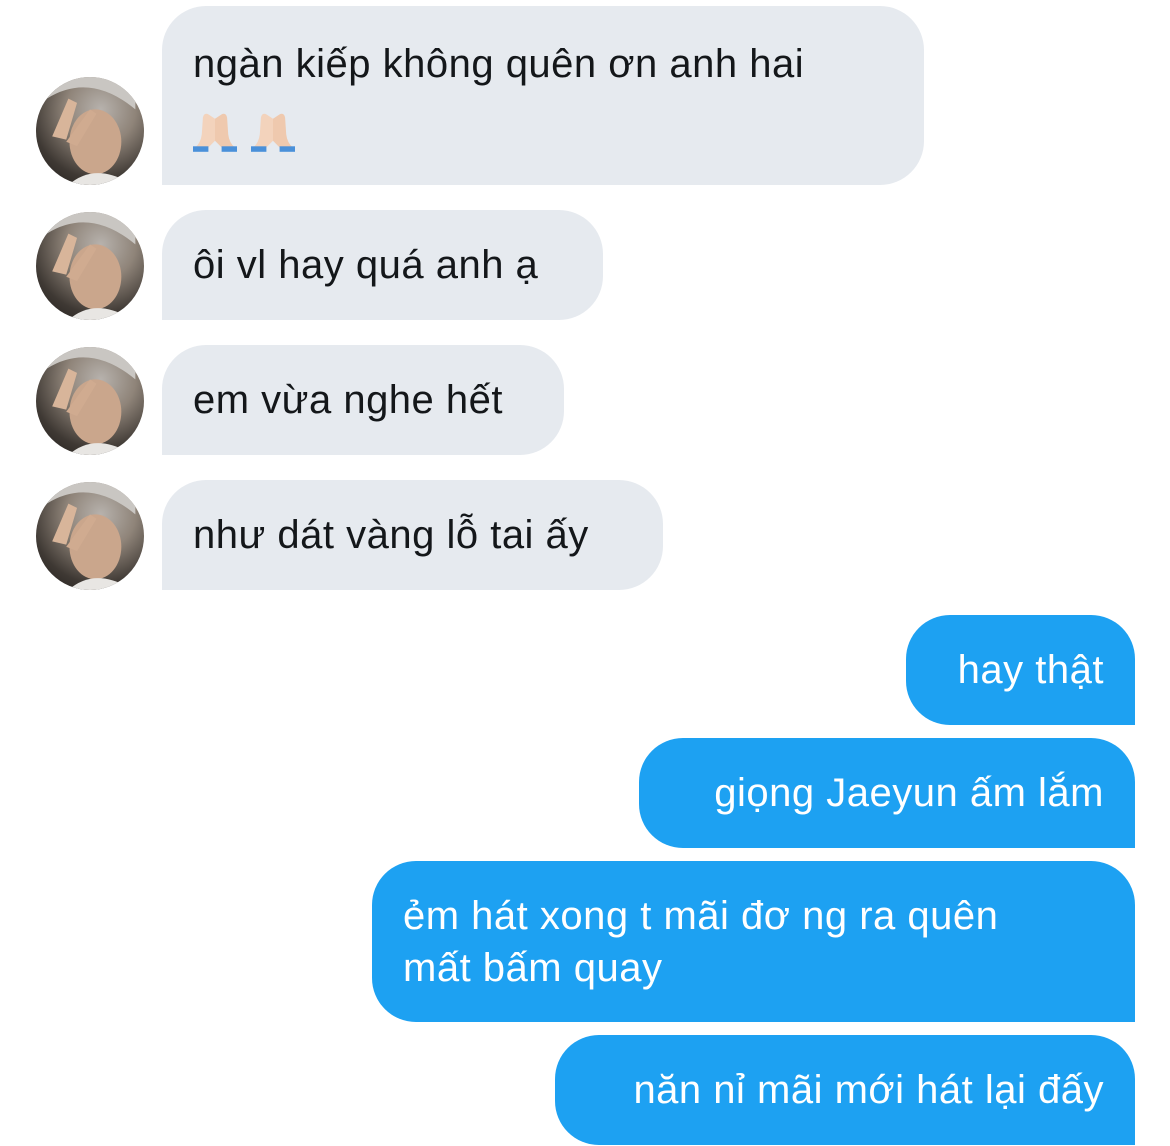  I want to click on emoji-row, so click(558, 130).